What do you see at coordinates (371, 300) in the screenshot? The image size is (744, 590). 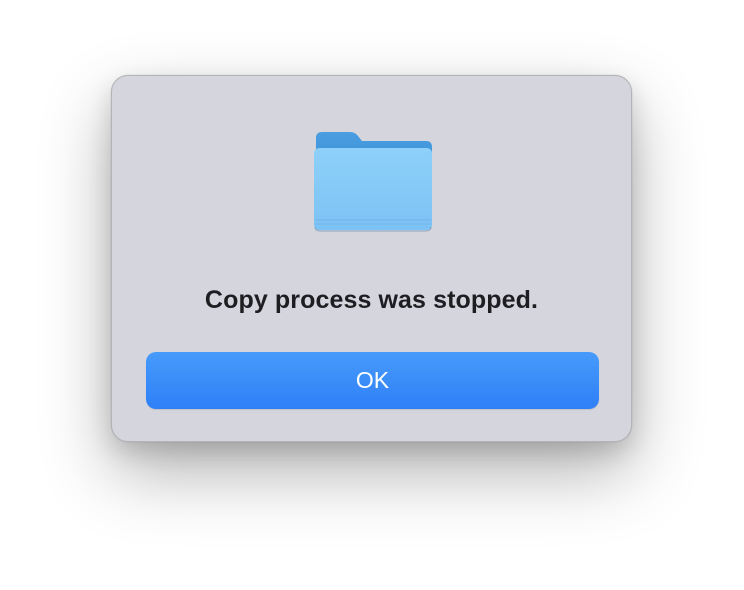 I see `alert-message: Copy process was stopped.` at bounding box center [371, 300].